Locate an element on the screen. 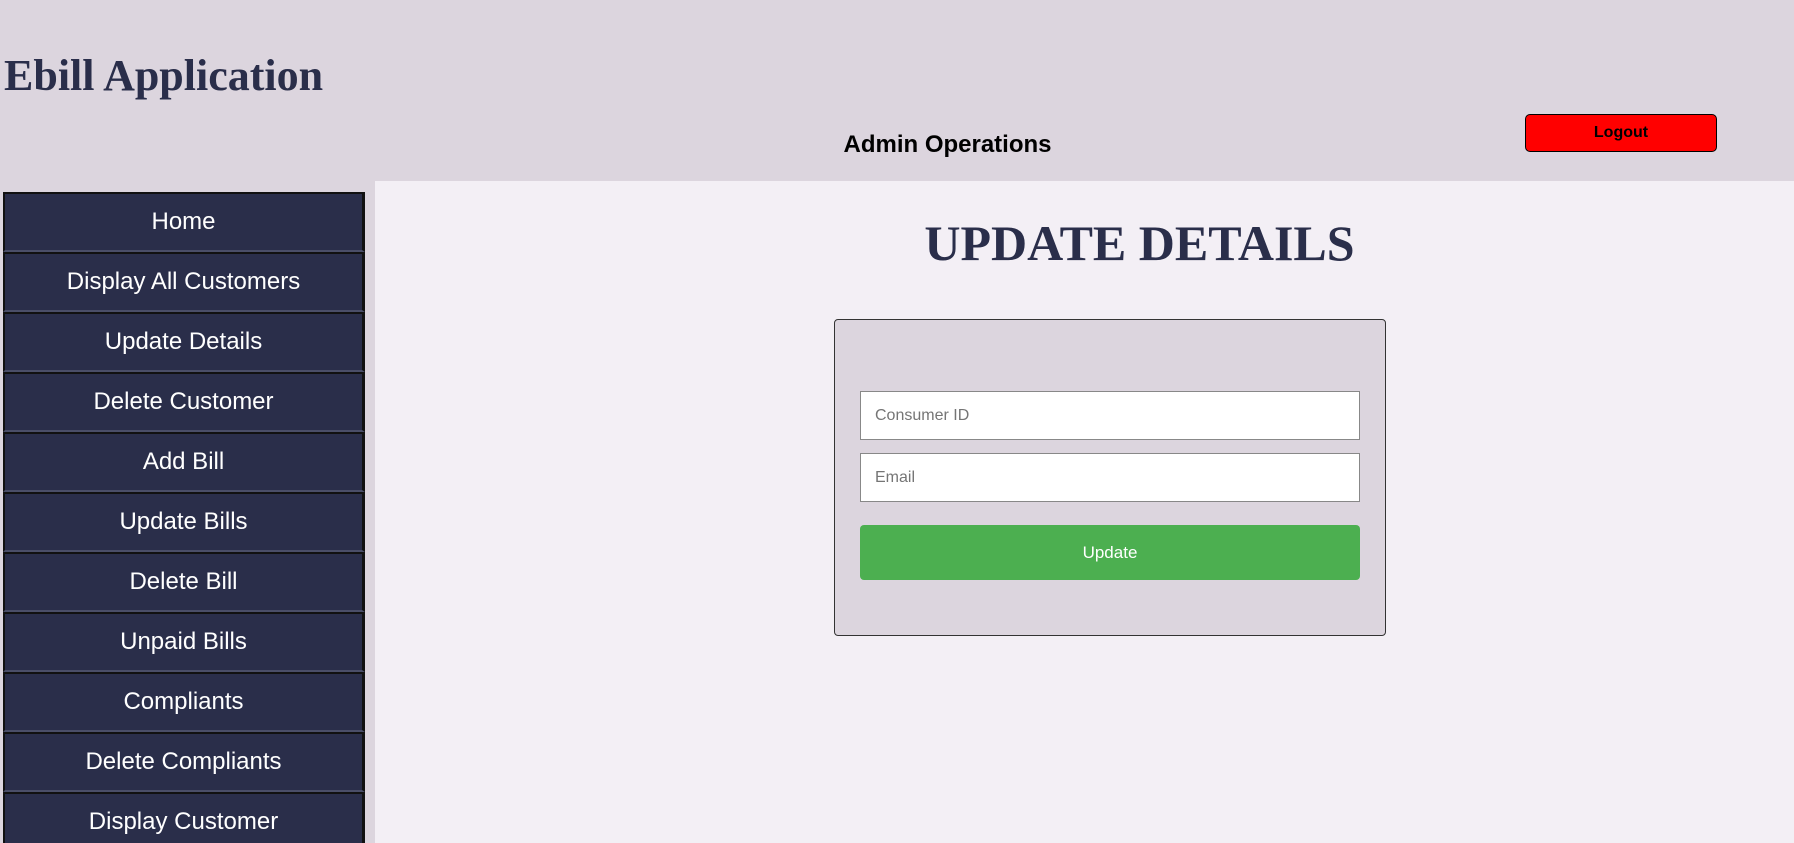  sidebar-item-complaints: Compliants is located at coordinates (184, 702).